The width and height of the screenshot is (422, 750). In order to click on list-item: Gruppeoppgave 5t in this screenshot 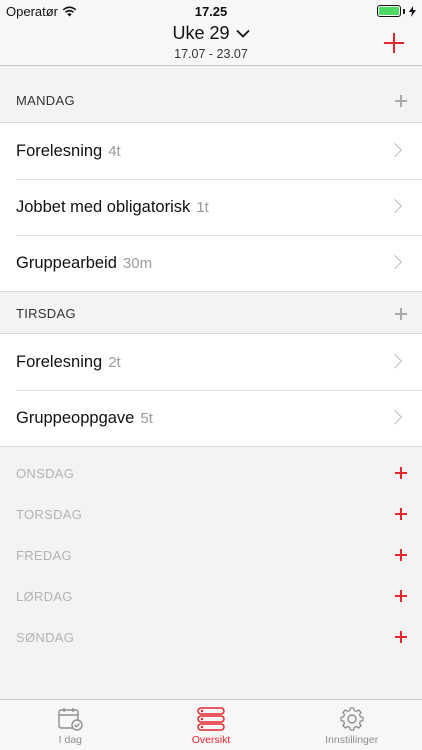, I will do `click(211, 418)`.